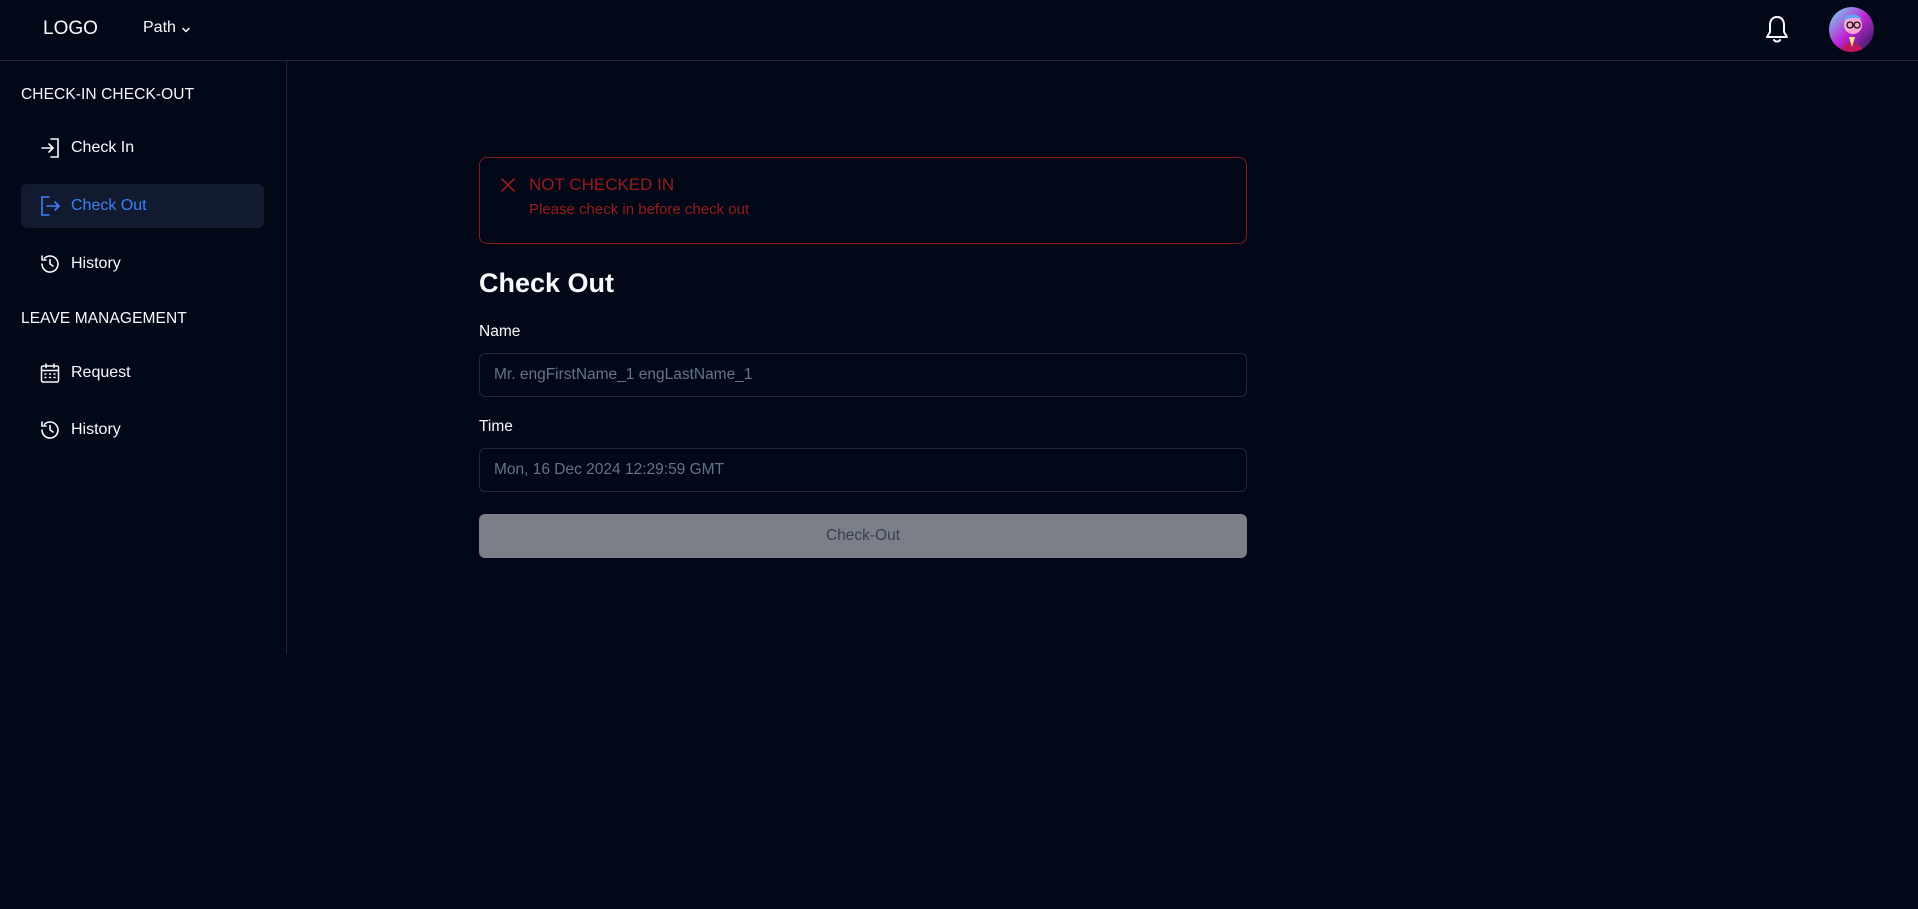 The image size is (1918, 909). I want to click on time-field, so click(863, 470).